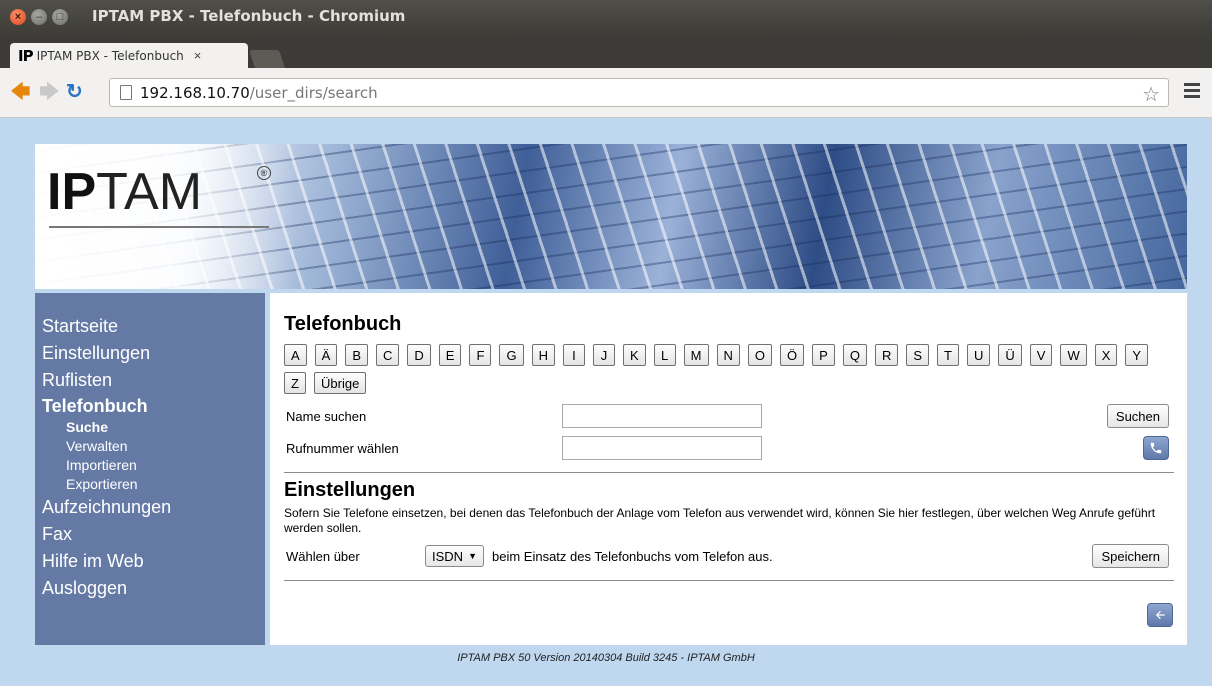  What do you see at coordinates (150, 507) in the screenshot?
I see `nav-aufzeichnungen: Aufzeichnungen` at bounding box center [150, 507].